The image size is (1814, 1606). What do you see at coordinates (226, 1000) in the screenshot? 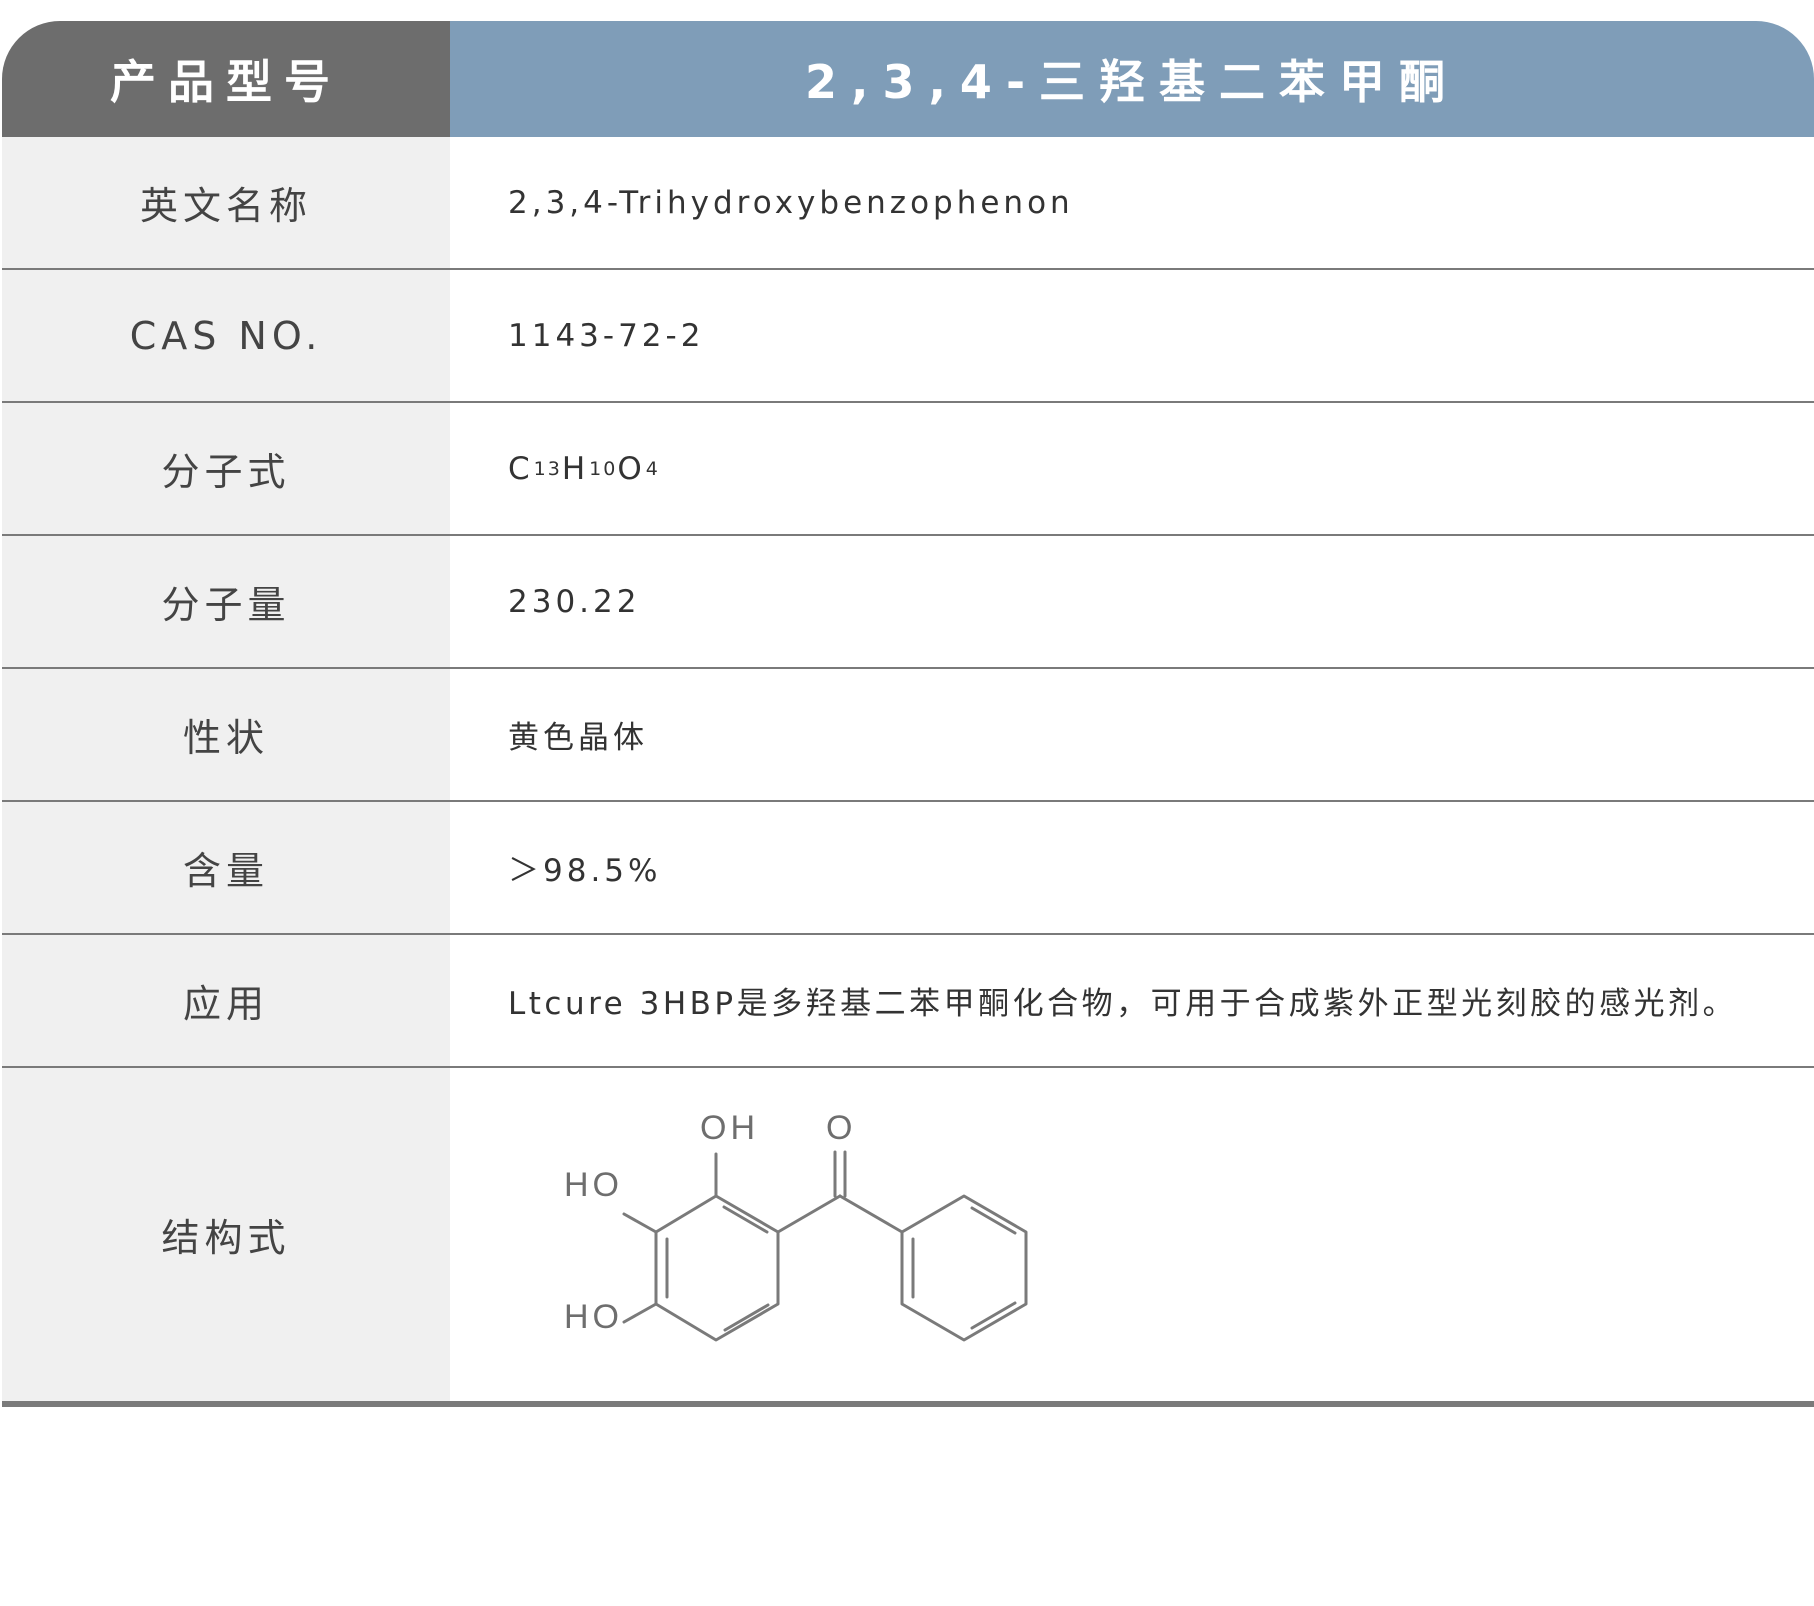
I see `row-label: 应用` at bounding box center [226, 1000].